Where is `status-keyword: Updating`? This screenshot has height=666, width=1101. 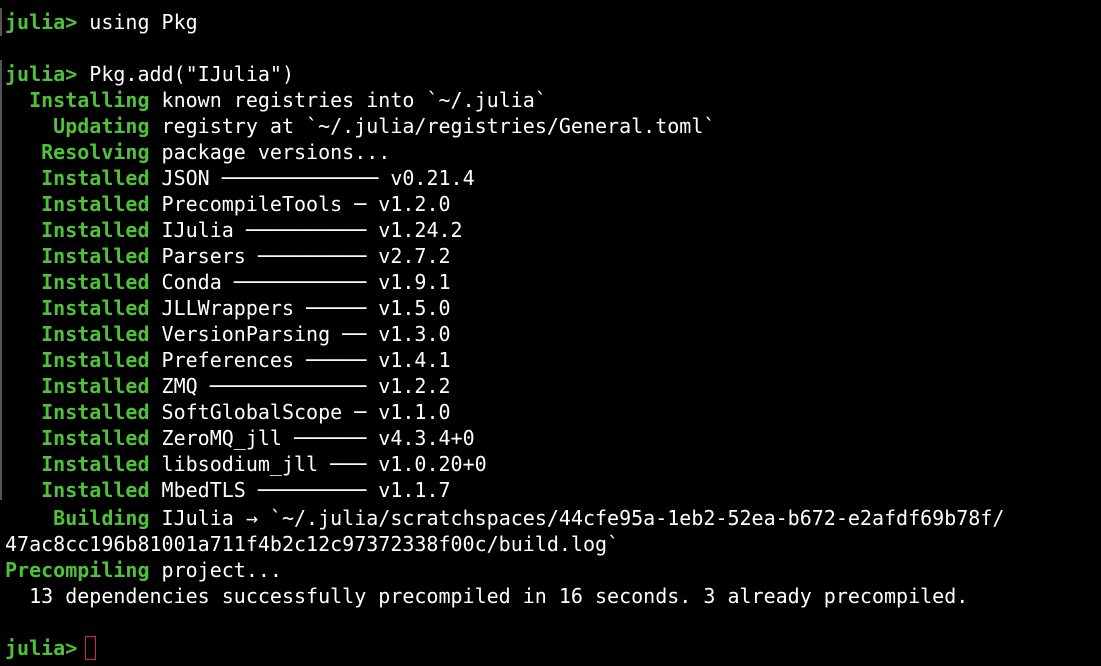
status-keyword: Updating is located at coordinates (77, 126).